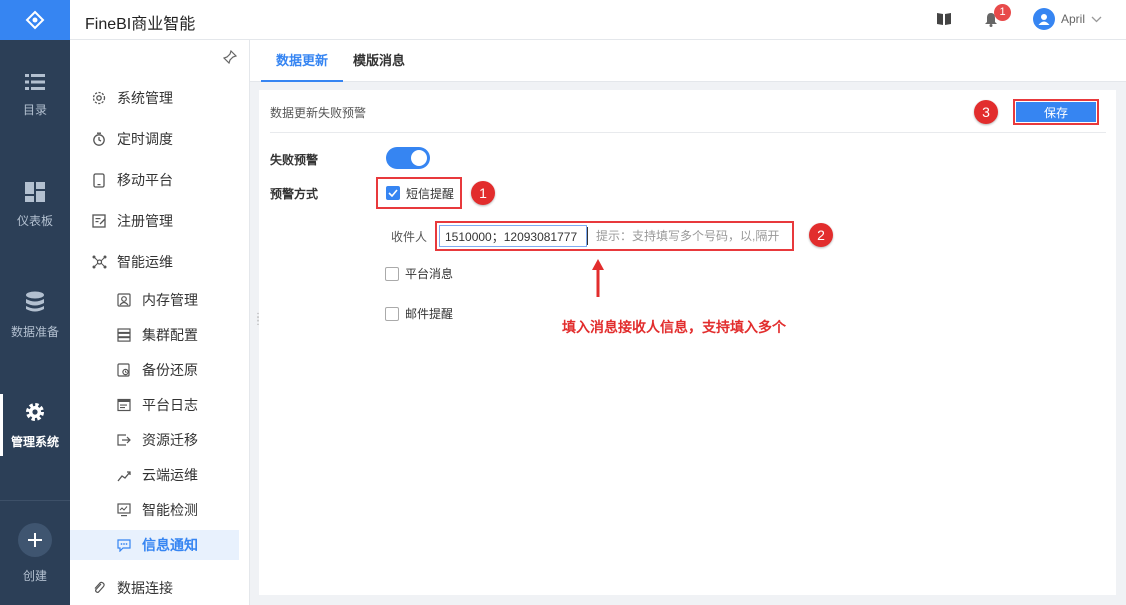  I want to click on platform-msg-option: 平台消息, so click(419, 273).